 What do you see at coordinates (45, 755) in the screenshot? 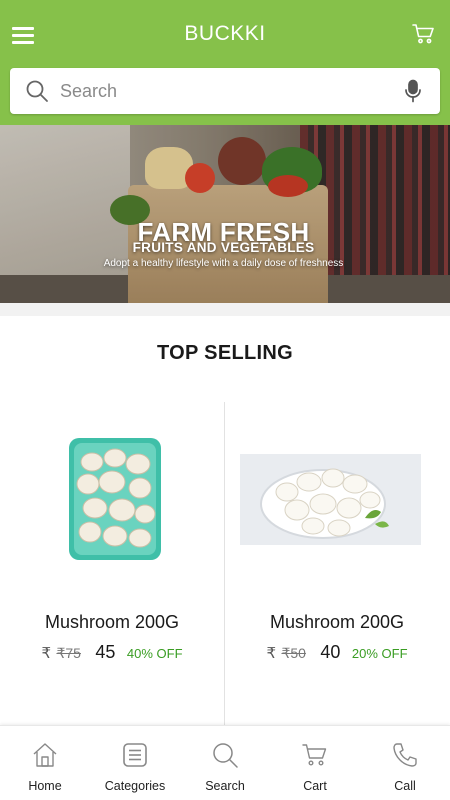
I see `home-icon` at bounding box center [45, 755].